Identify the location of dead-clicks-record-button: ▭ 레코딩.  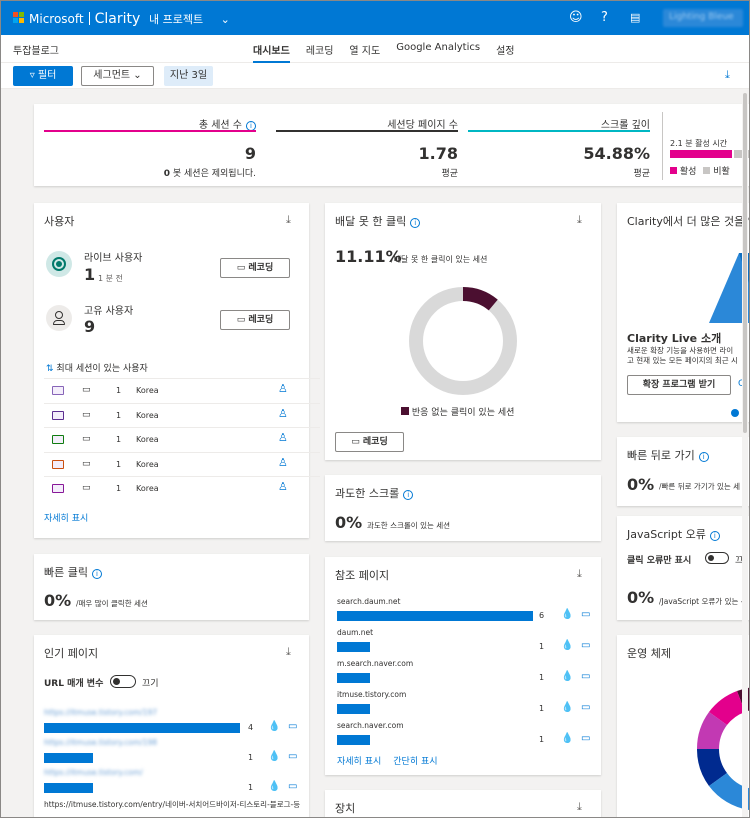
(369, 442).